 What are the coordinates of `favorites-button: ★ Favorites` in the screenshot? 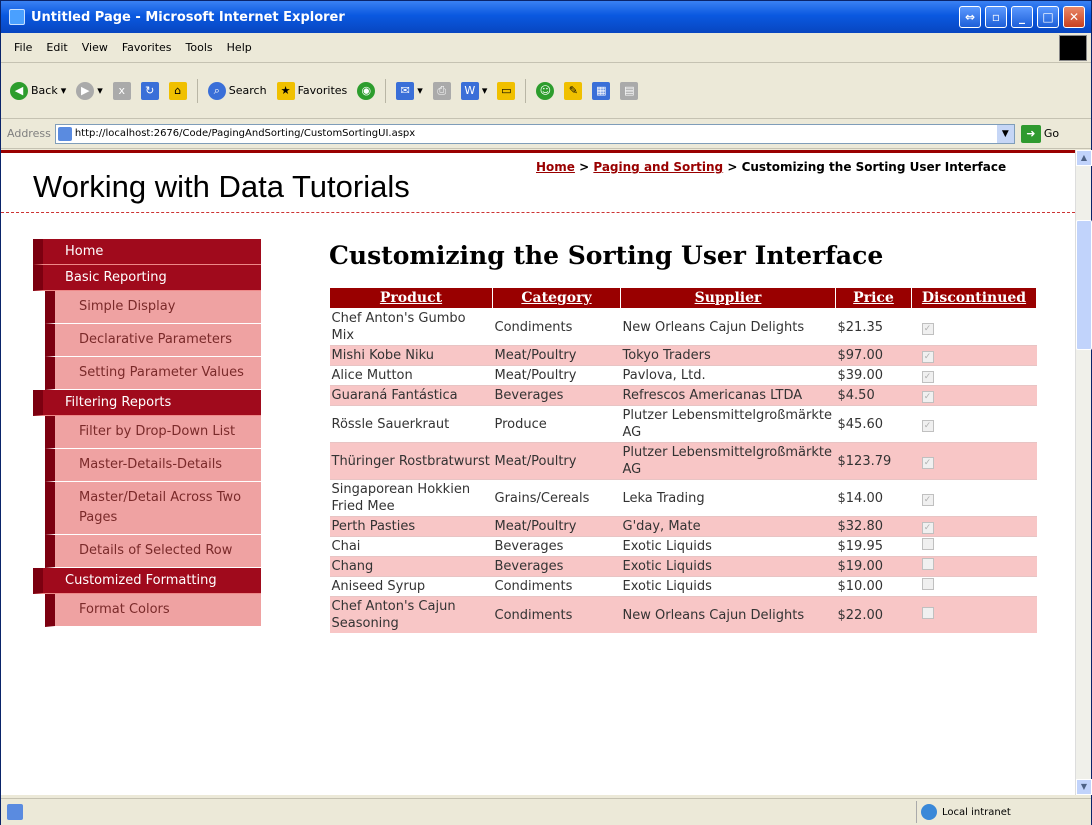 It's located at (312, 90).